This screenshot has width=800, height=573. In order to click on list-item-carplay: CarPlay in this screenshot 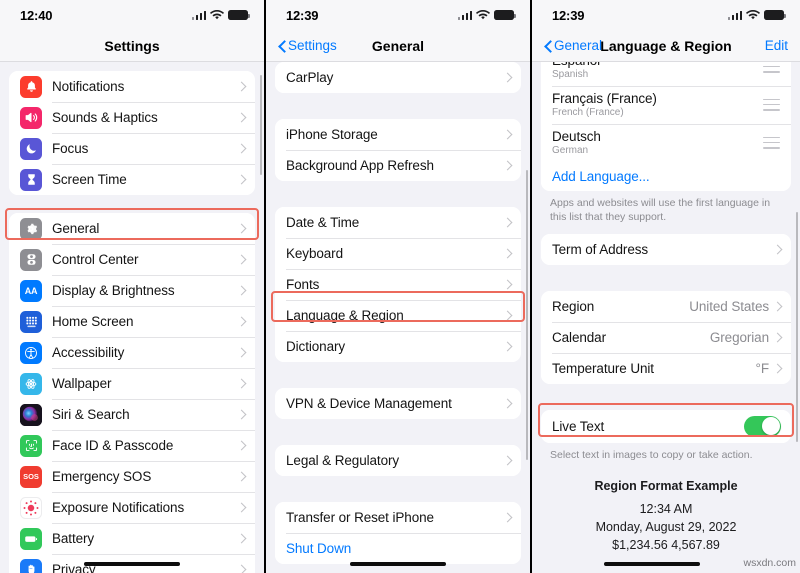, I will do `click(398, 77)`.